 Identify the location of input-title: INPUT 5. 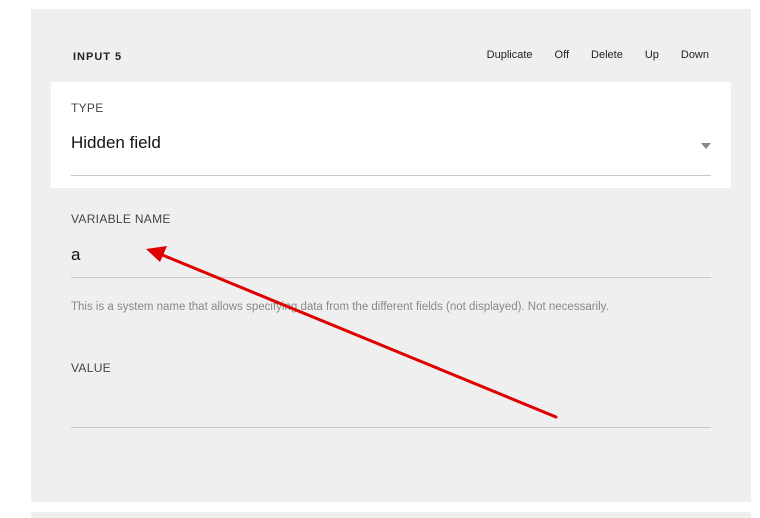
(98, 57).